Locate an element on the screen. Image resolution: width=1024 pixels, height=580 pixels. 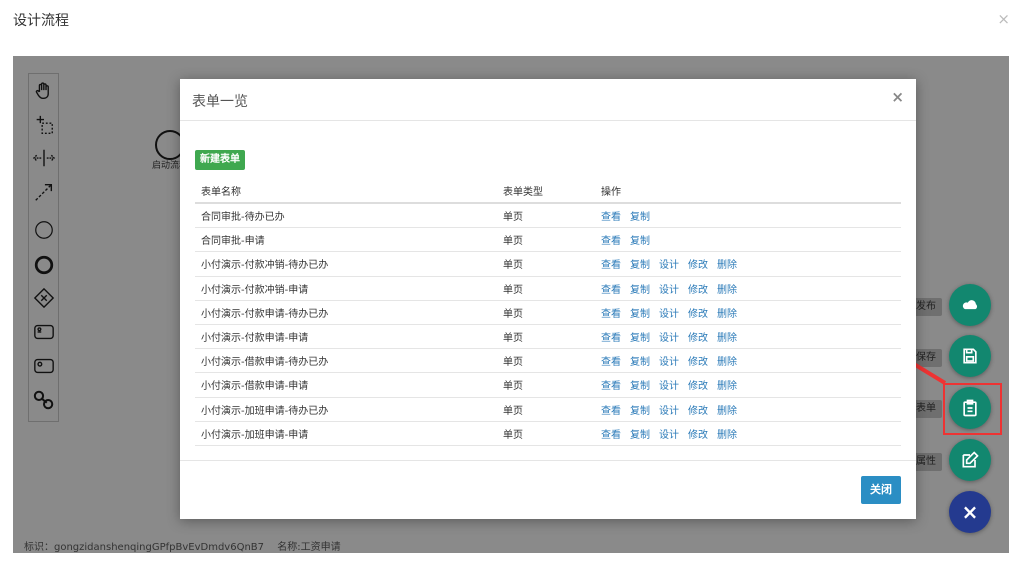
table-row: 小付演示-付款申请-申请 单页 查看 复制 设计 修改 删除 is located at coordinates (548, 337).